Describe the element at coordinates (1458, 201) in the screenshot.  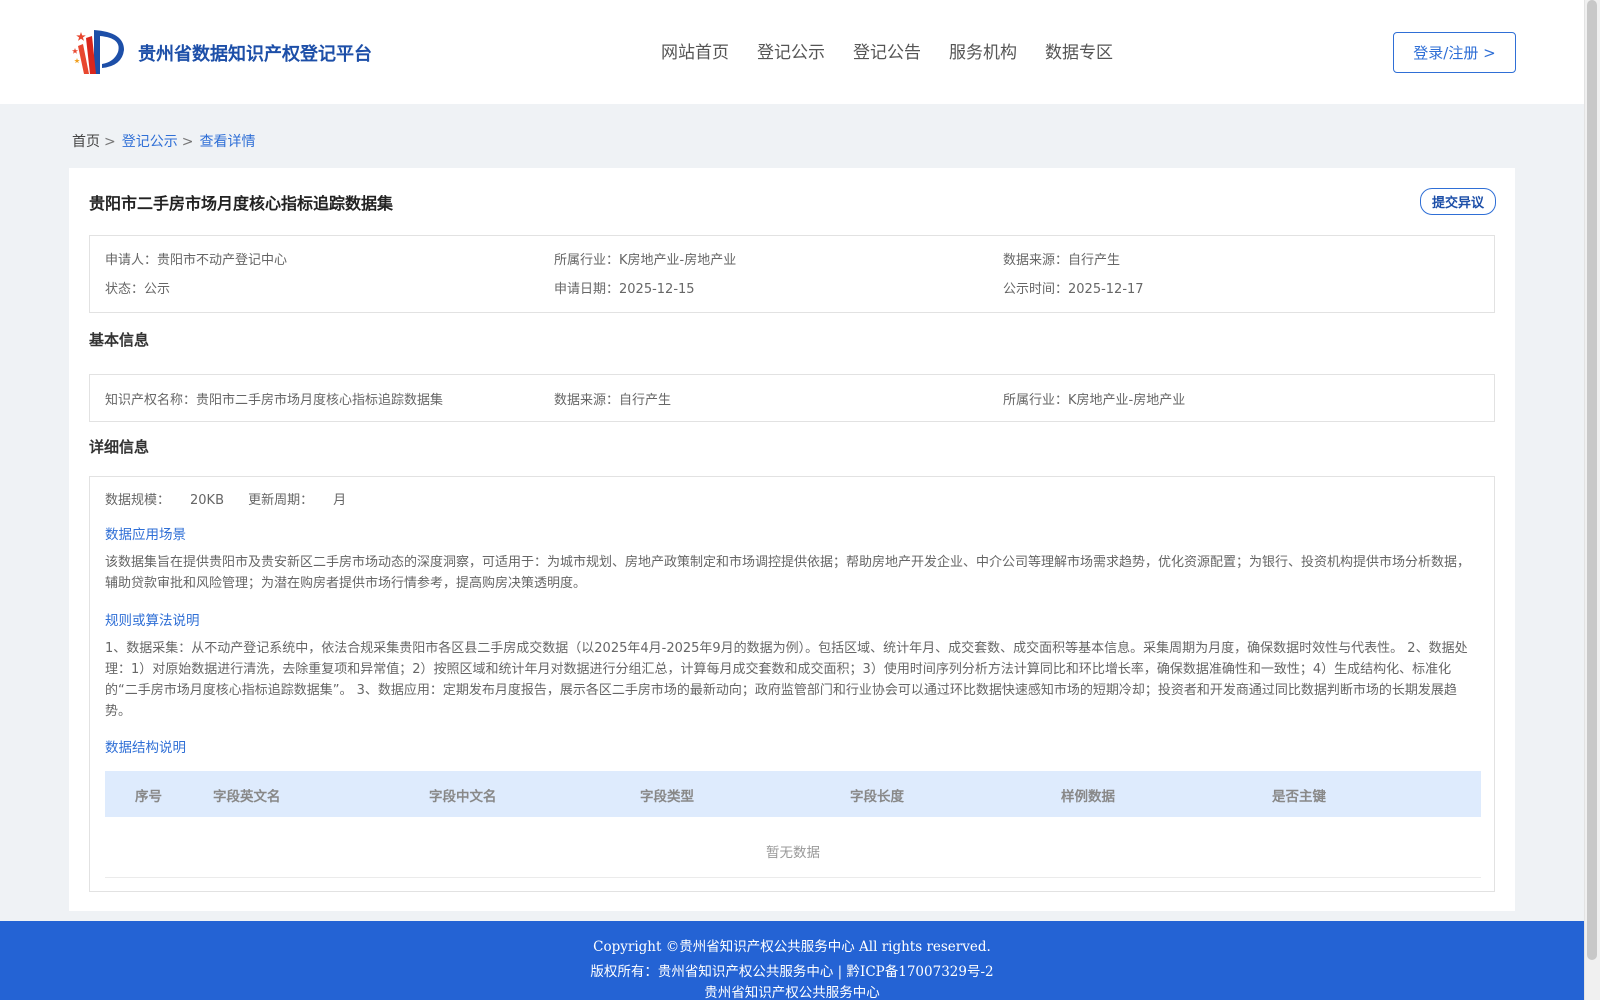
I see `submit-objection-button: 提交异议` at that location.